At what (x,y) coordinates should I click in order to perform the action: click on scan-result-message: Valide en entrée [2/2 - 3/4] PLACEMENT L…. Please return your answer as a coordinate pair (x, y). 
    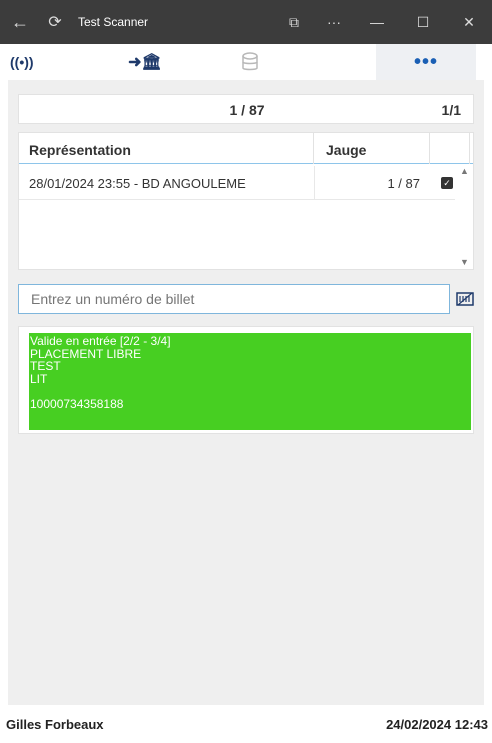
    Looking at the image, I should click on (250, 381).